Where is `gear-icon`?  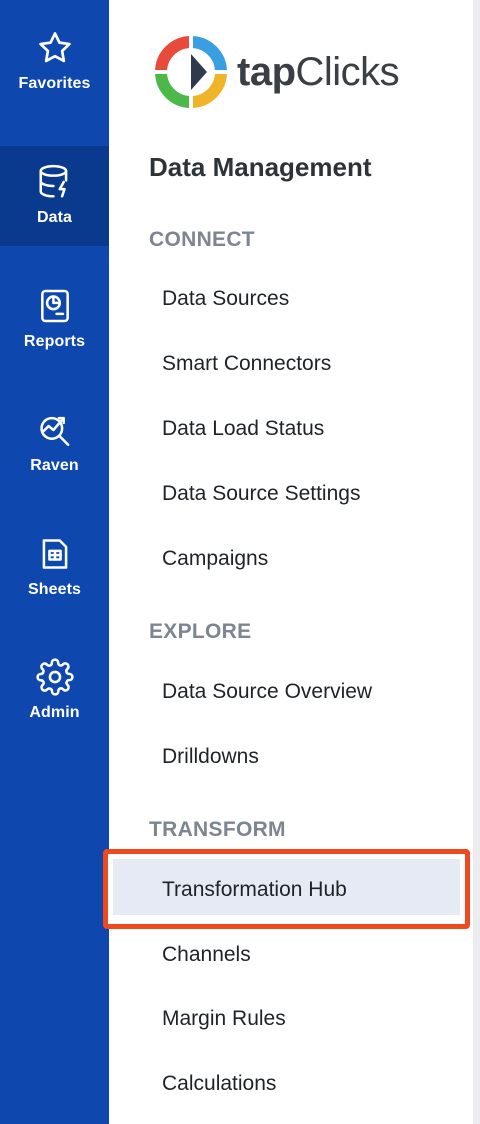
gear-icon is located at coordinates (55, 677).